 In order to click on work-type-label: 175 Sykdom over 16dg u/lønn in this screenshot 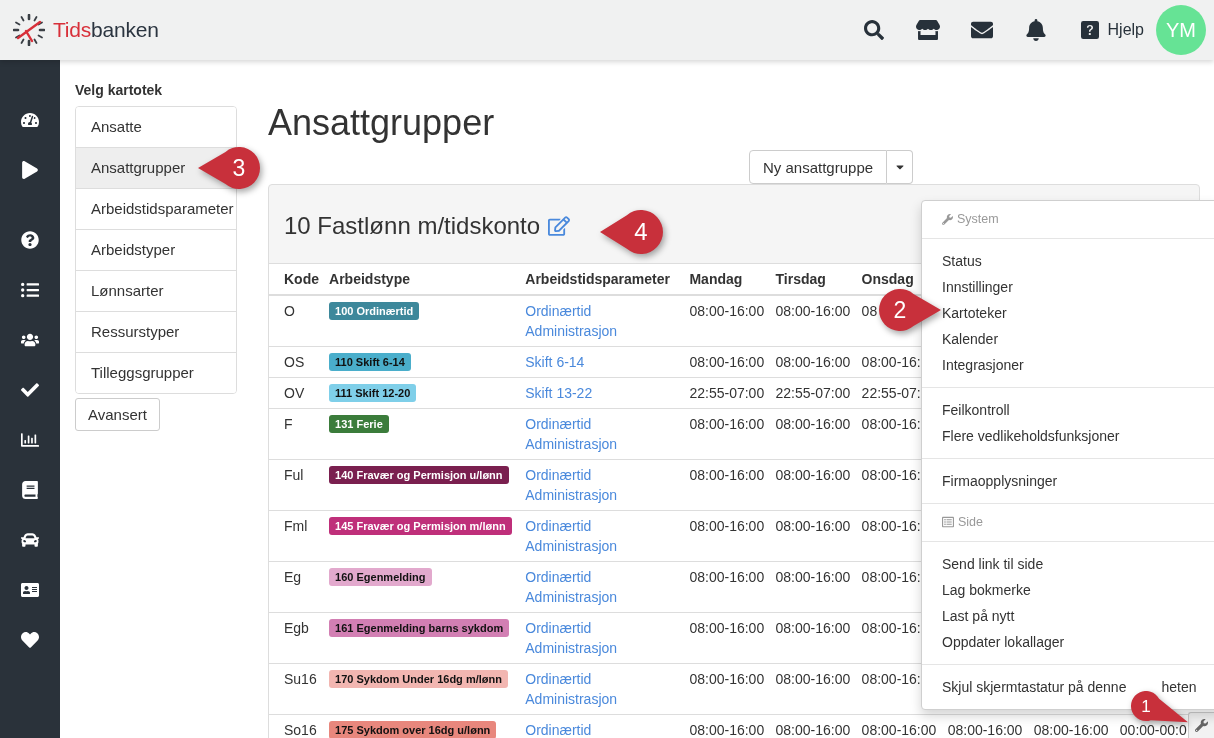, I will do `click(413, 729)`.